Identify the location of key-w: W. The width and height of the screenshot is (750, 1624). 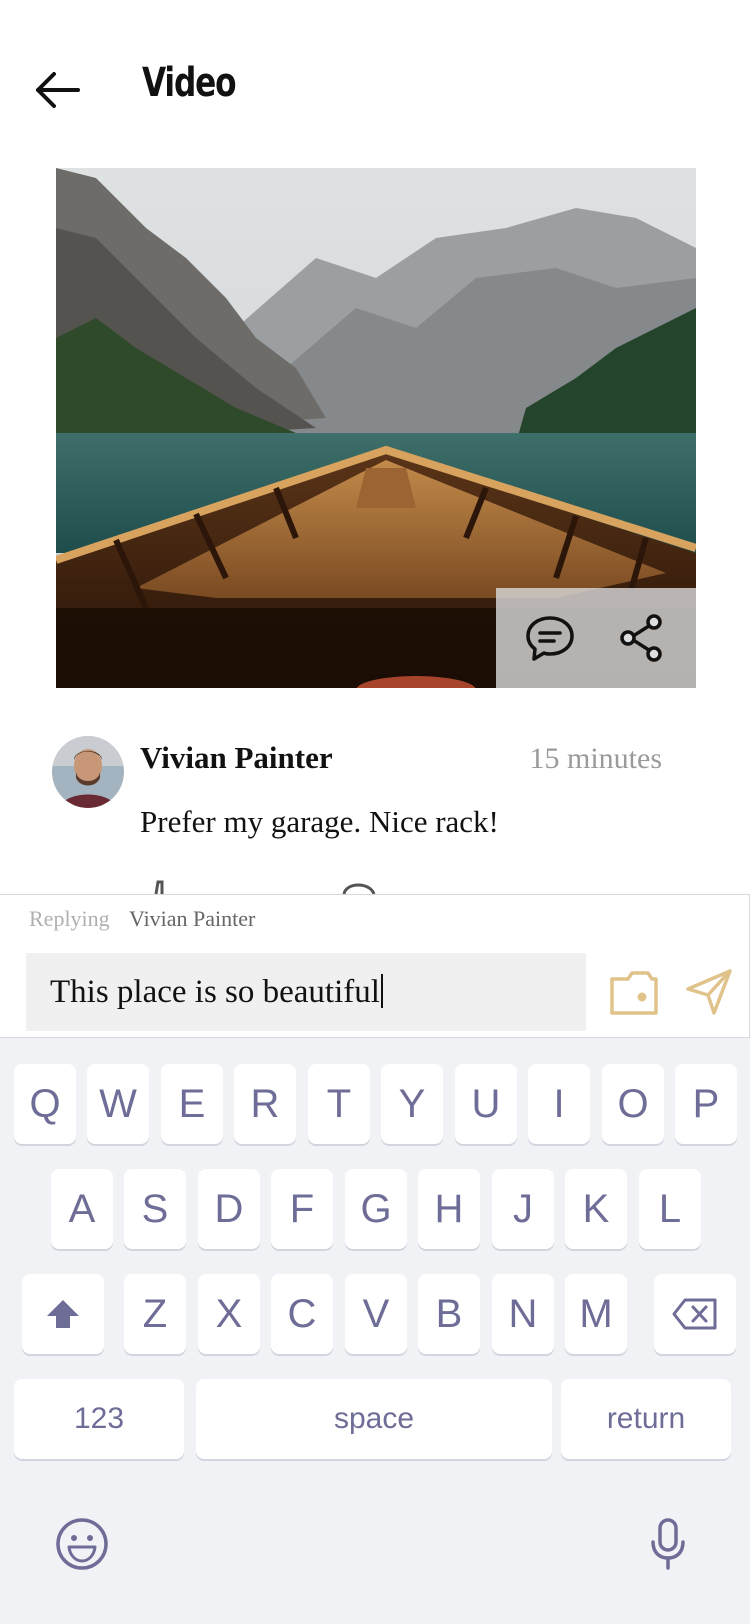
(118, 1104).